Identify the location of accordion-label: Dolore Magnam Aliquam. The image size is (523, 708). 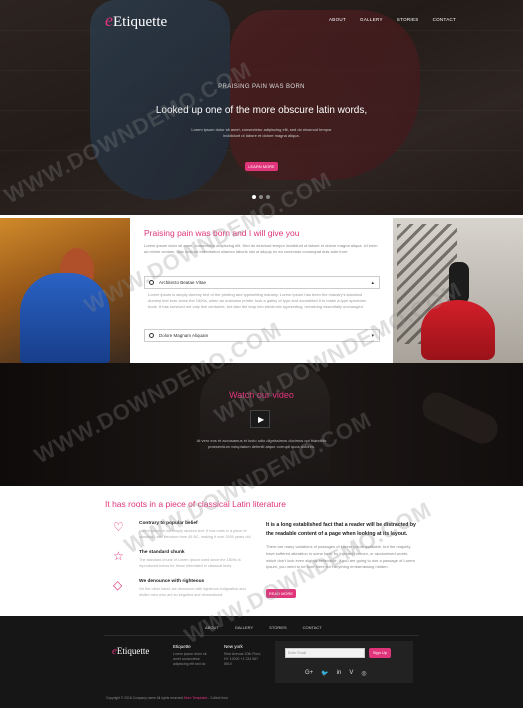
(184, 335).